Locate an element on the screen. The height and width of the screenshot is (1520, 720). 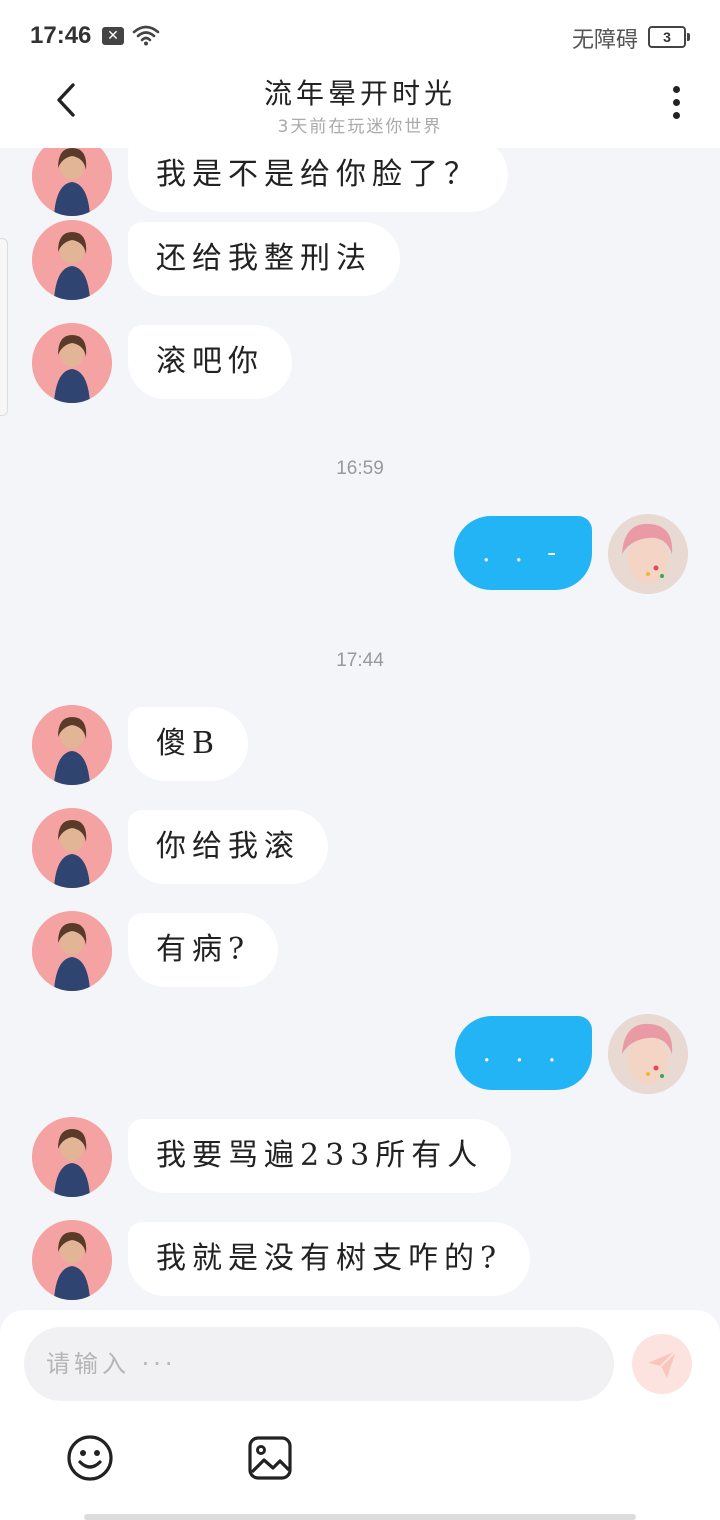
message-bubble: 我就是没有树支咋的? is located at coordinates (329, 1259).